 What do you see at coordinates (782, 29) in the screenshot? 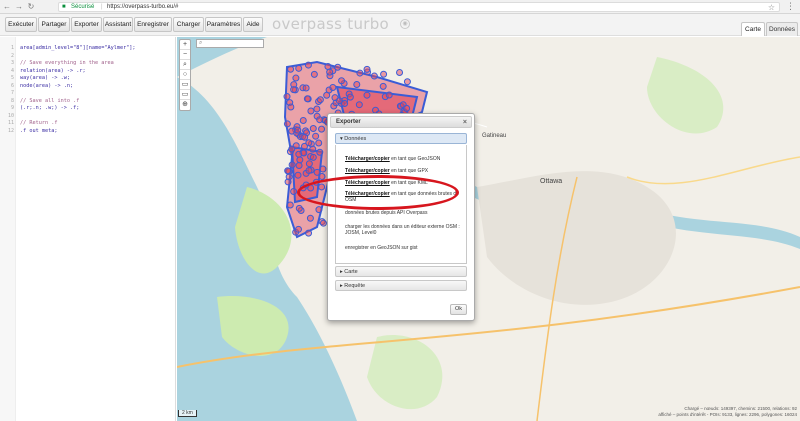
I see `tab-data: Données` at bounding box center [782, 29].